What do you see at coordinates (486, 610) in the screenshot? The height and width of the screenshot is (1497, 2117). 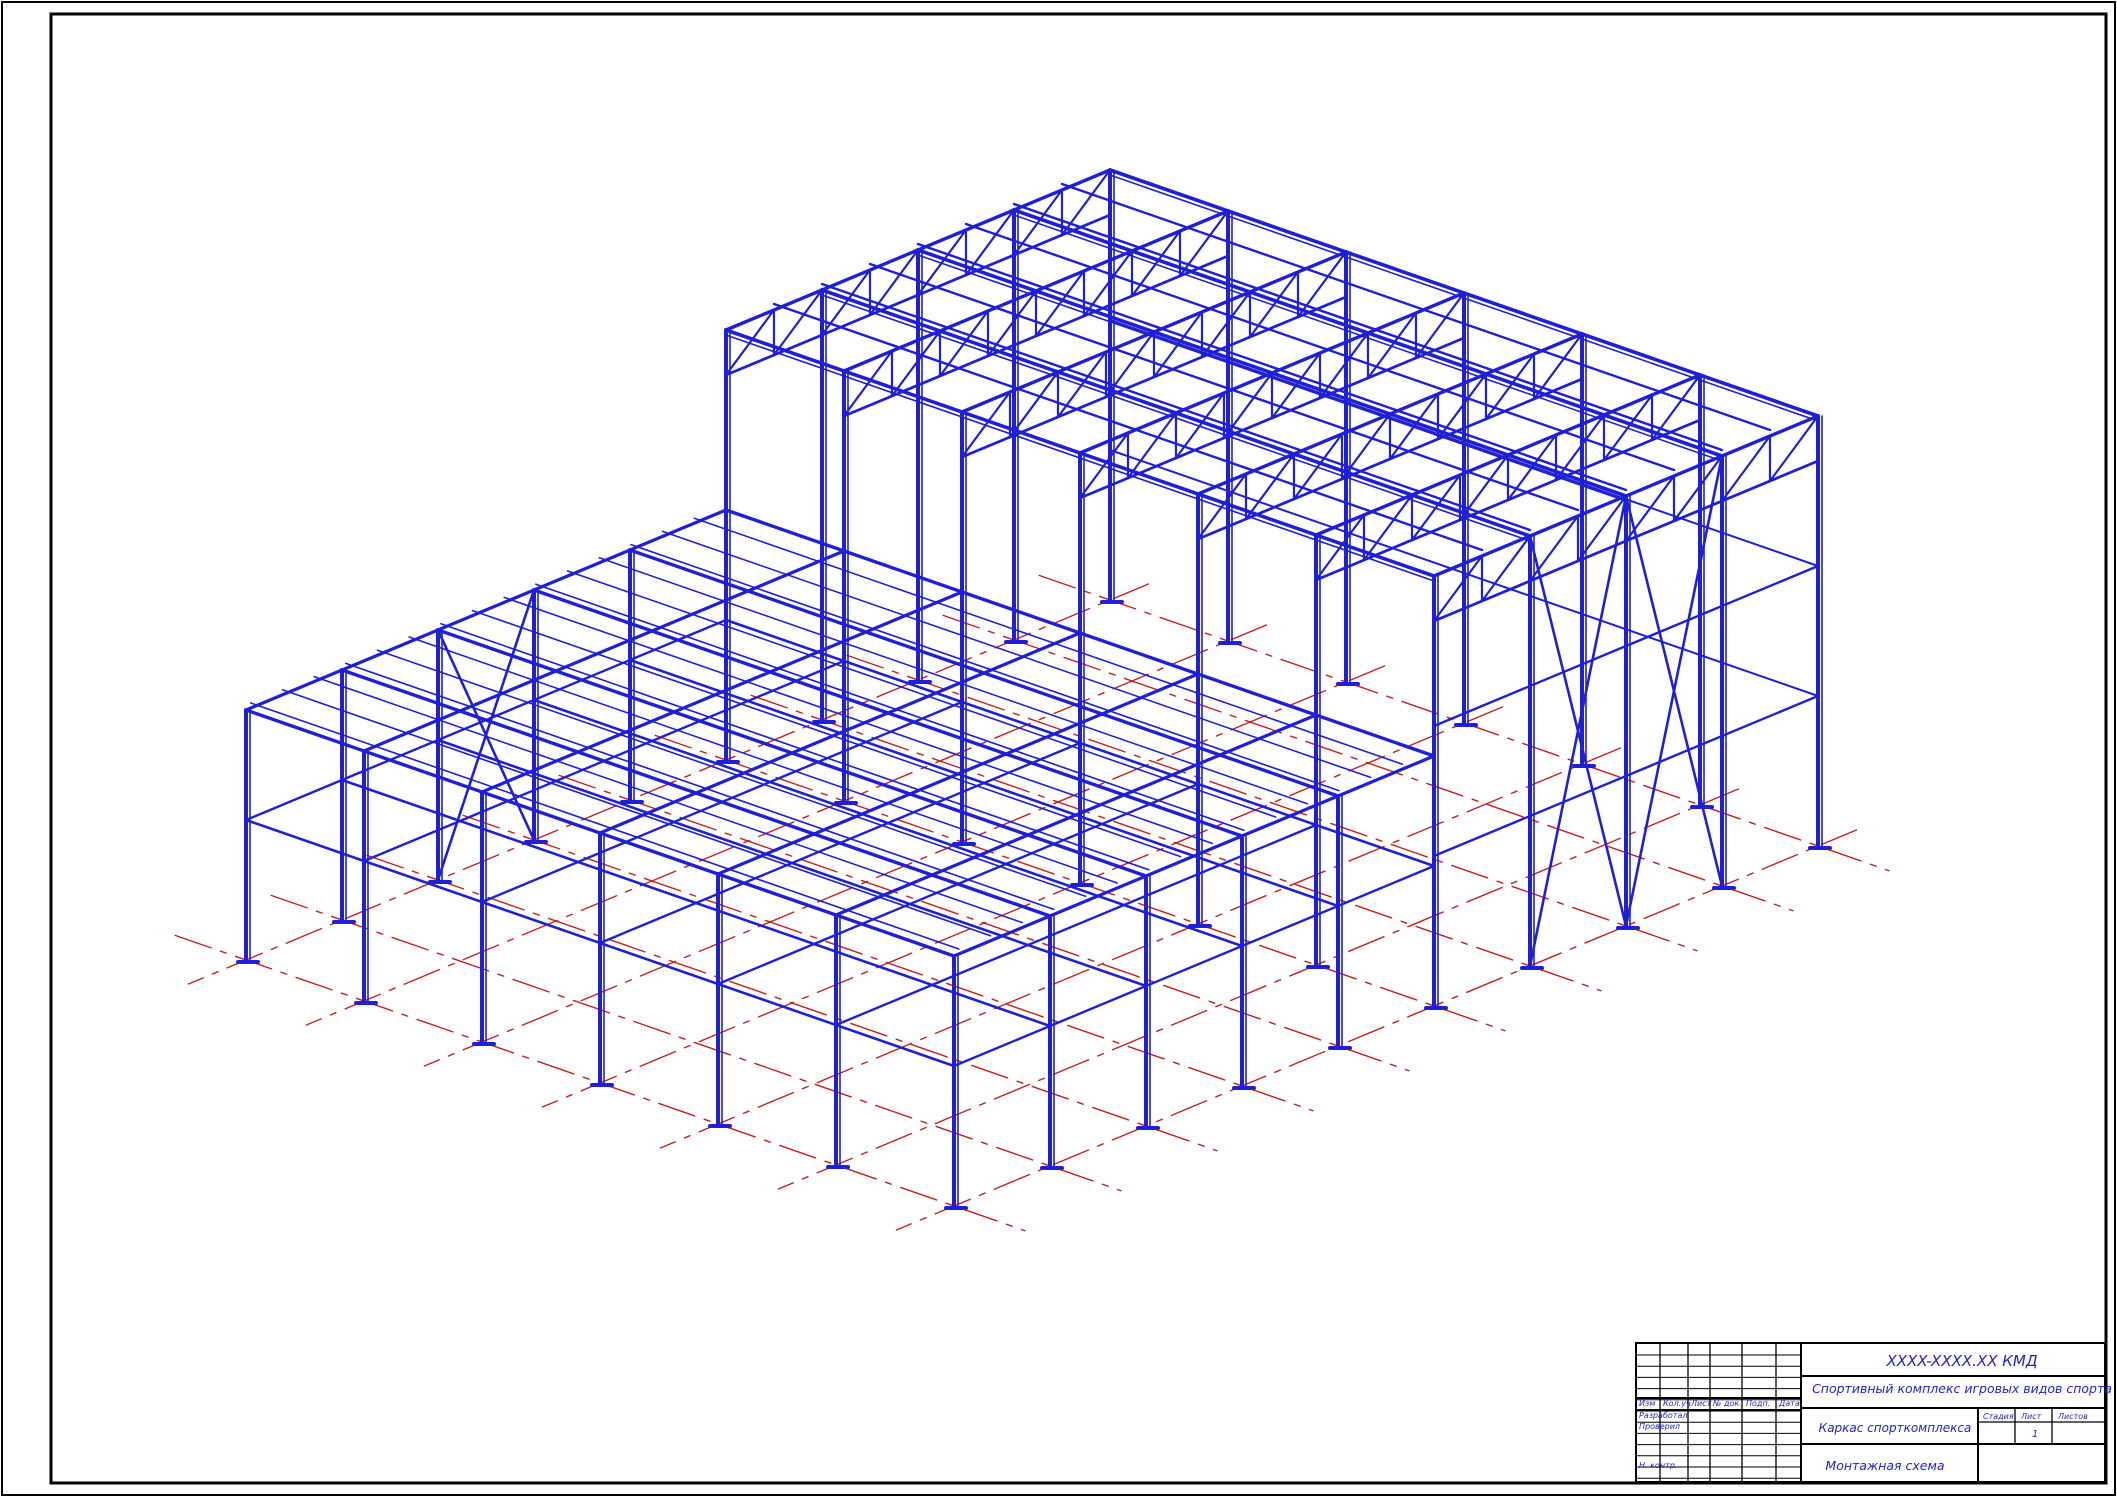 I see `annex-girder` at bounding box center [486, 610].